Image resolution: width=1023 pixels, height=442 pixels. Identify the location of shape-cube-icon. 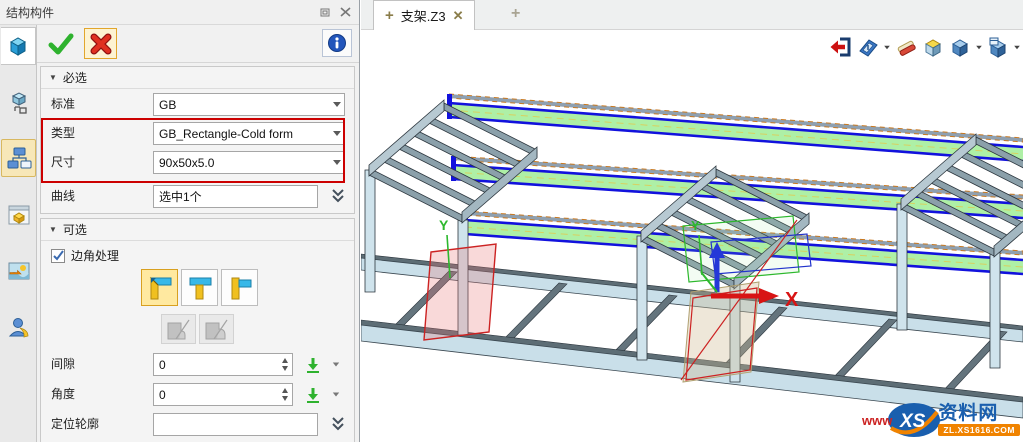
(18, 46).